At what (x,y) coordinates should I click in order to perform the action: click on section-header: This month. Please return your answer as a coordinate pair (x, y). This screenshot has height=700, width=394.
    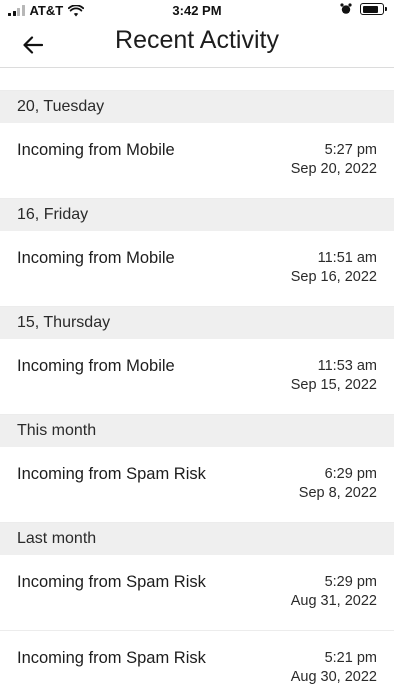
    Looking at the image, I should click on (197, 431).